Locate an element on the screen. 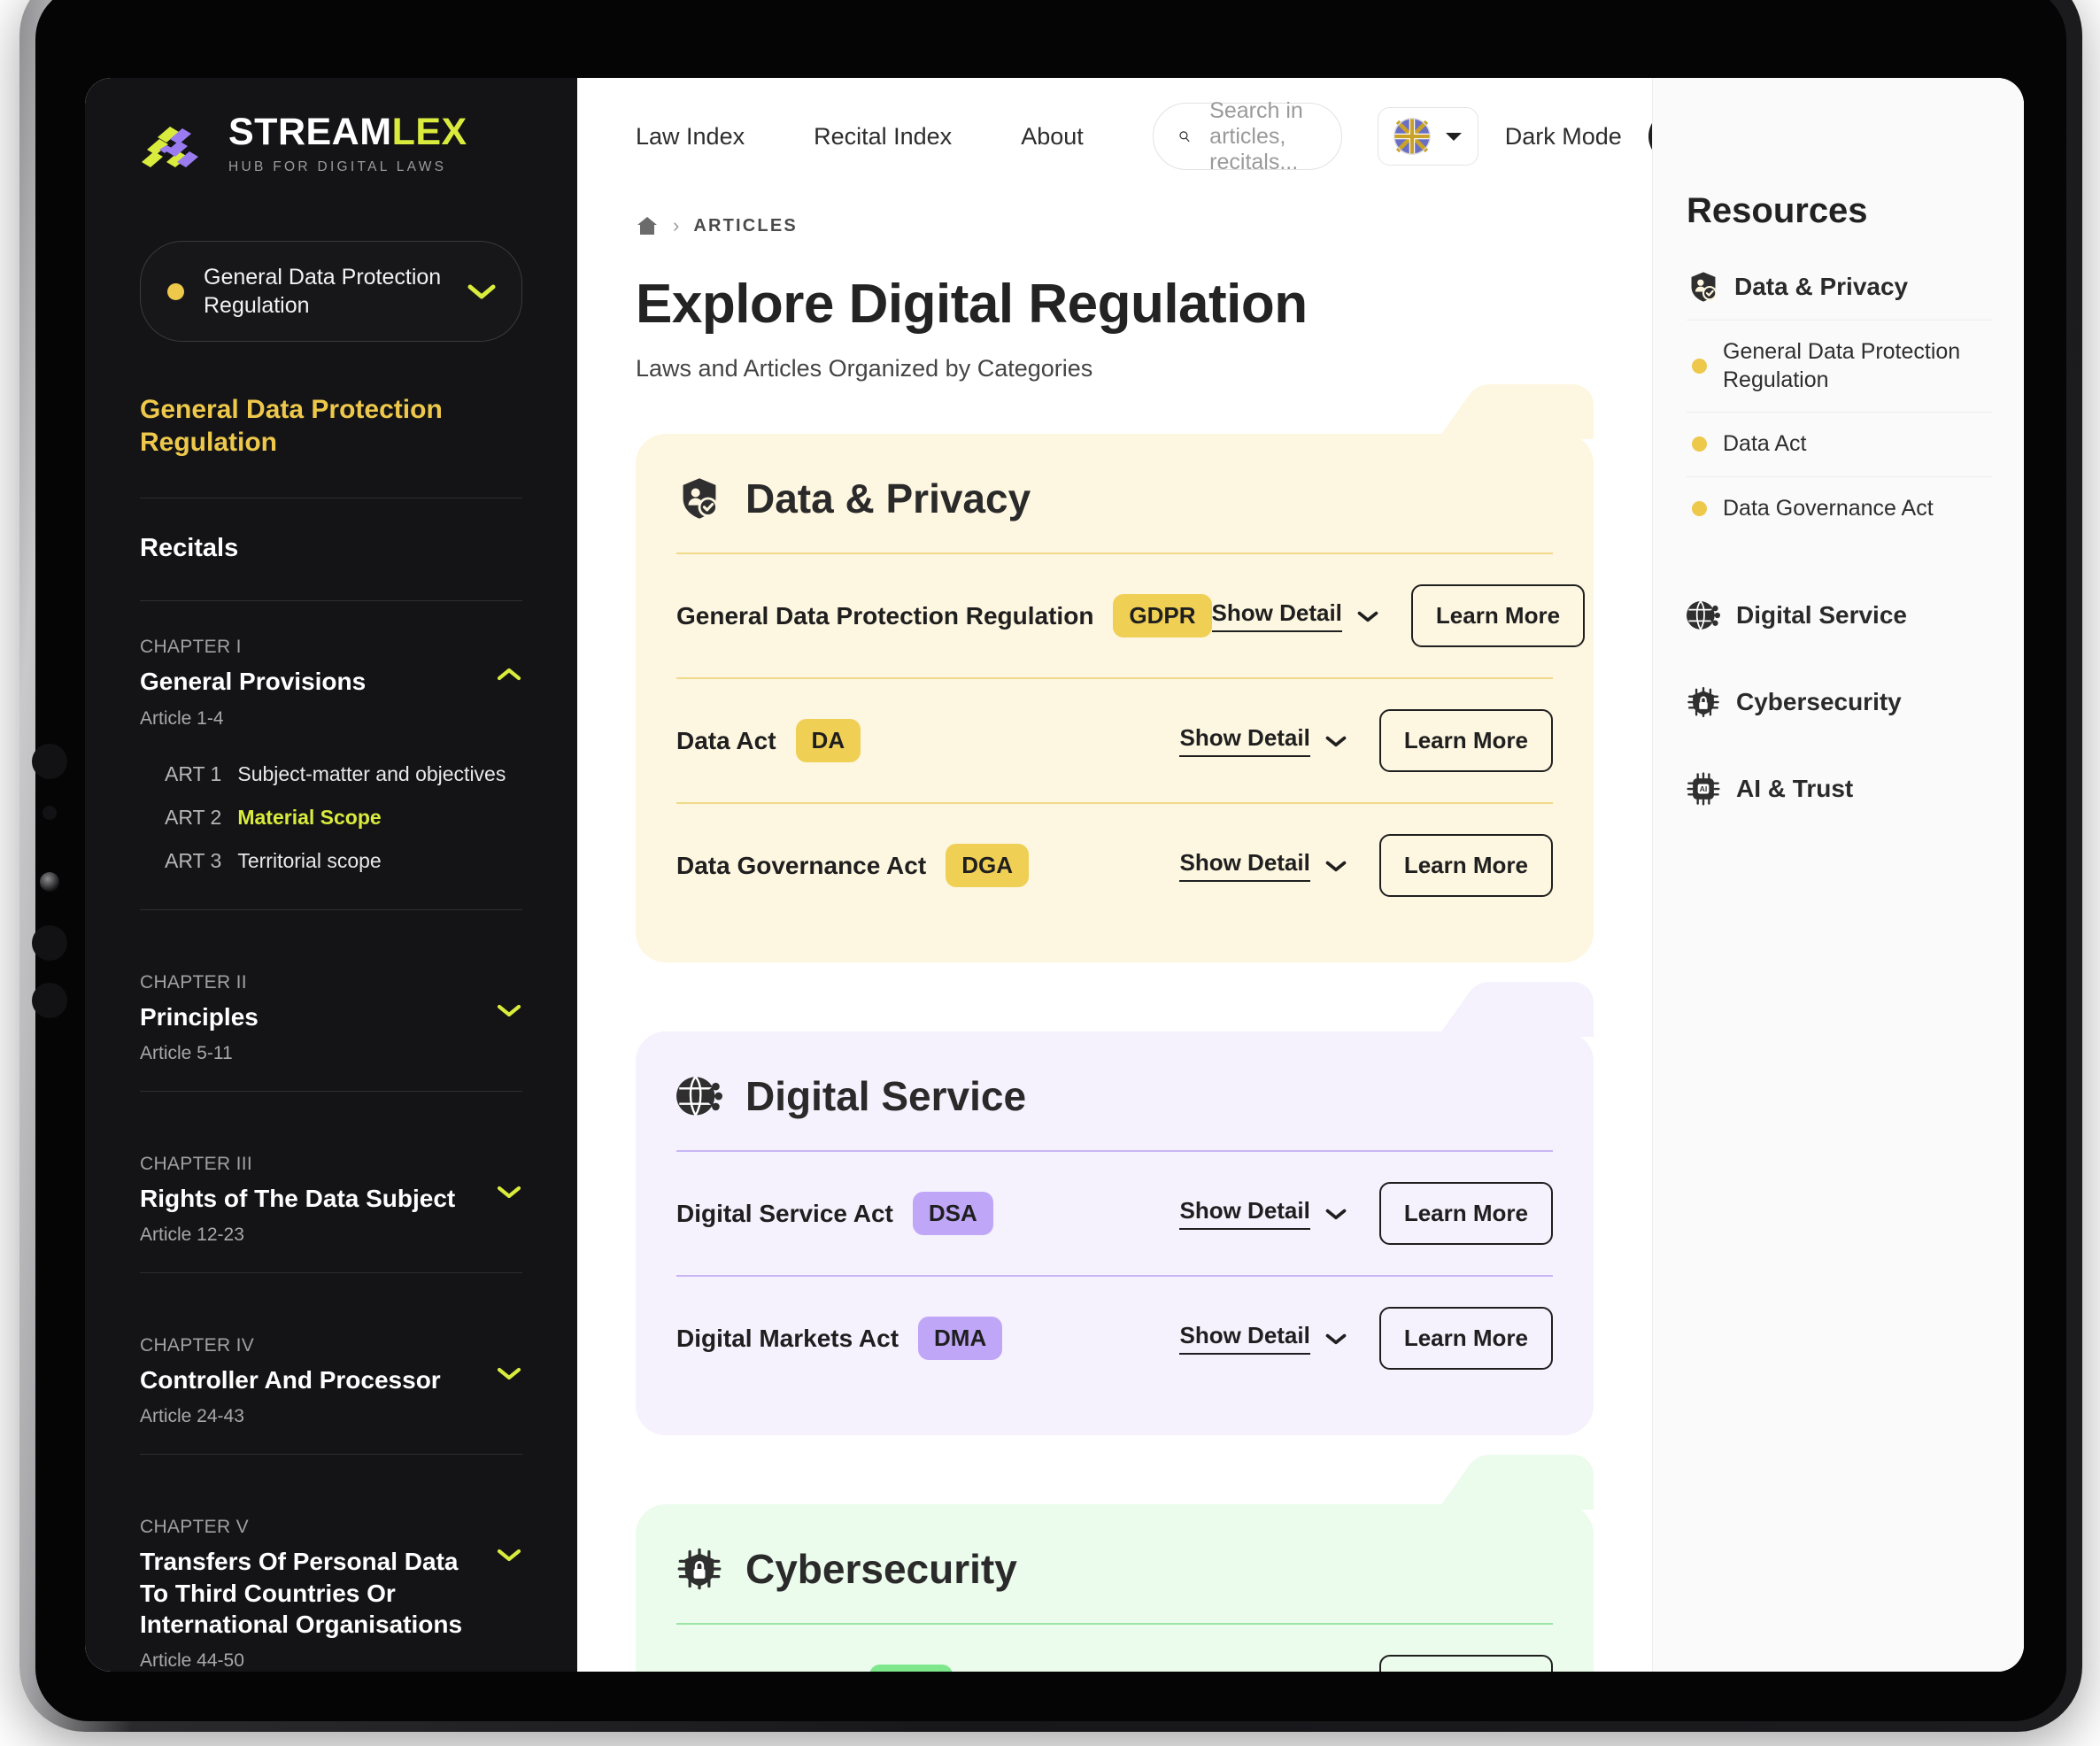 The image size is (2100, 1746). topbar-right-controls: Dark Mode is located at coordinates (1497, 136).